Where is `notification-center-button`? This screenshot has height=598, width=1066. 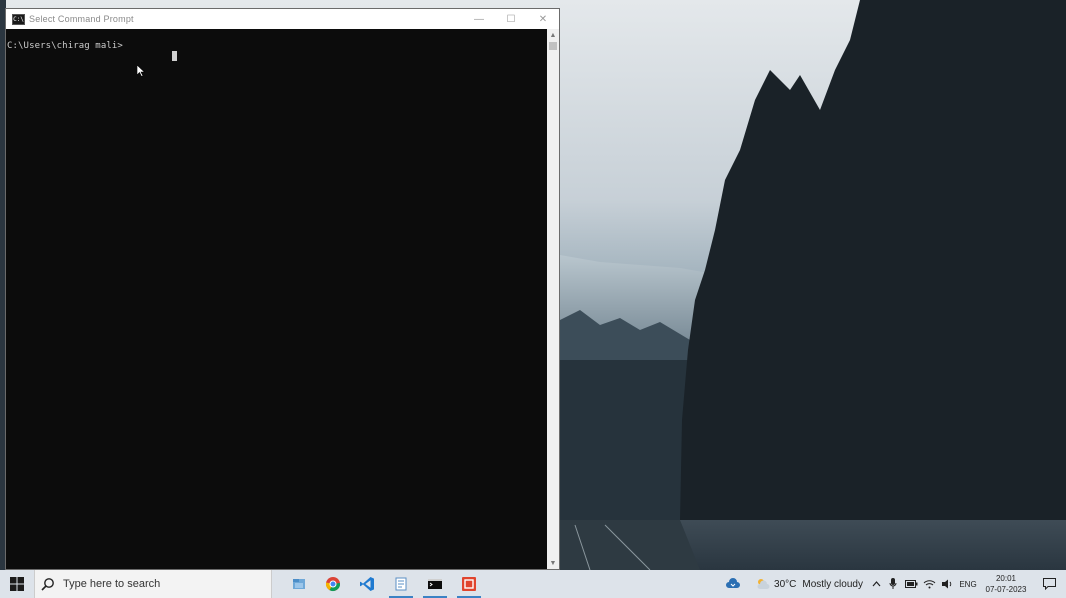
notification-center-button is located at coordinates (1049, 584).